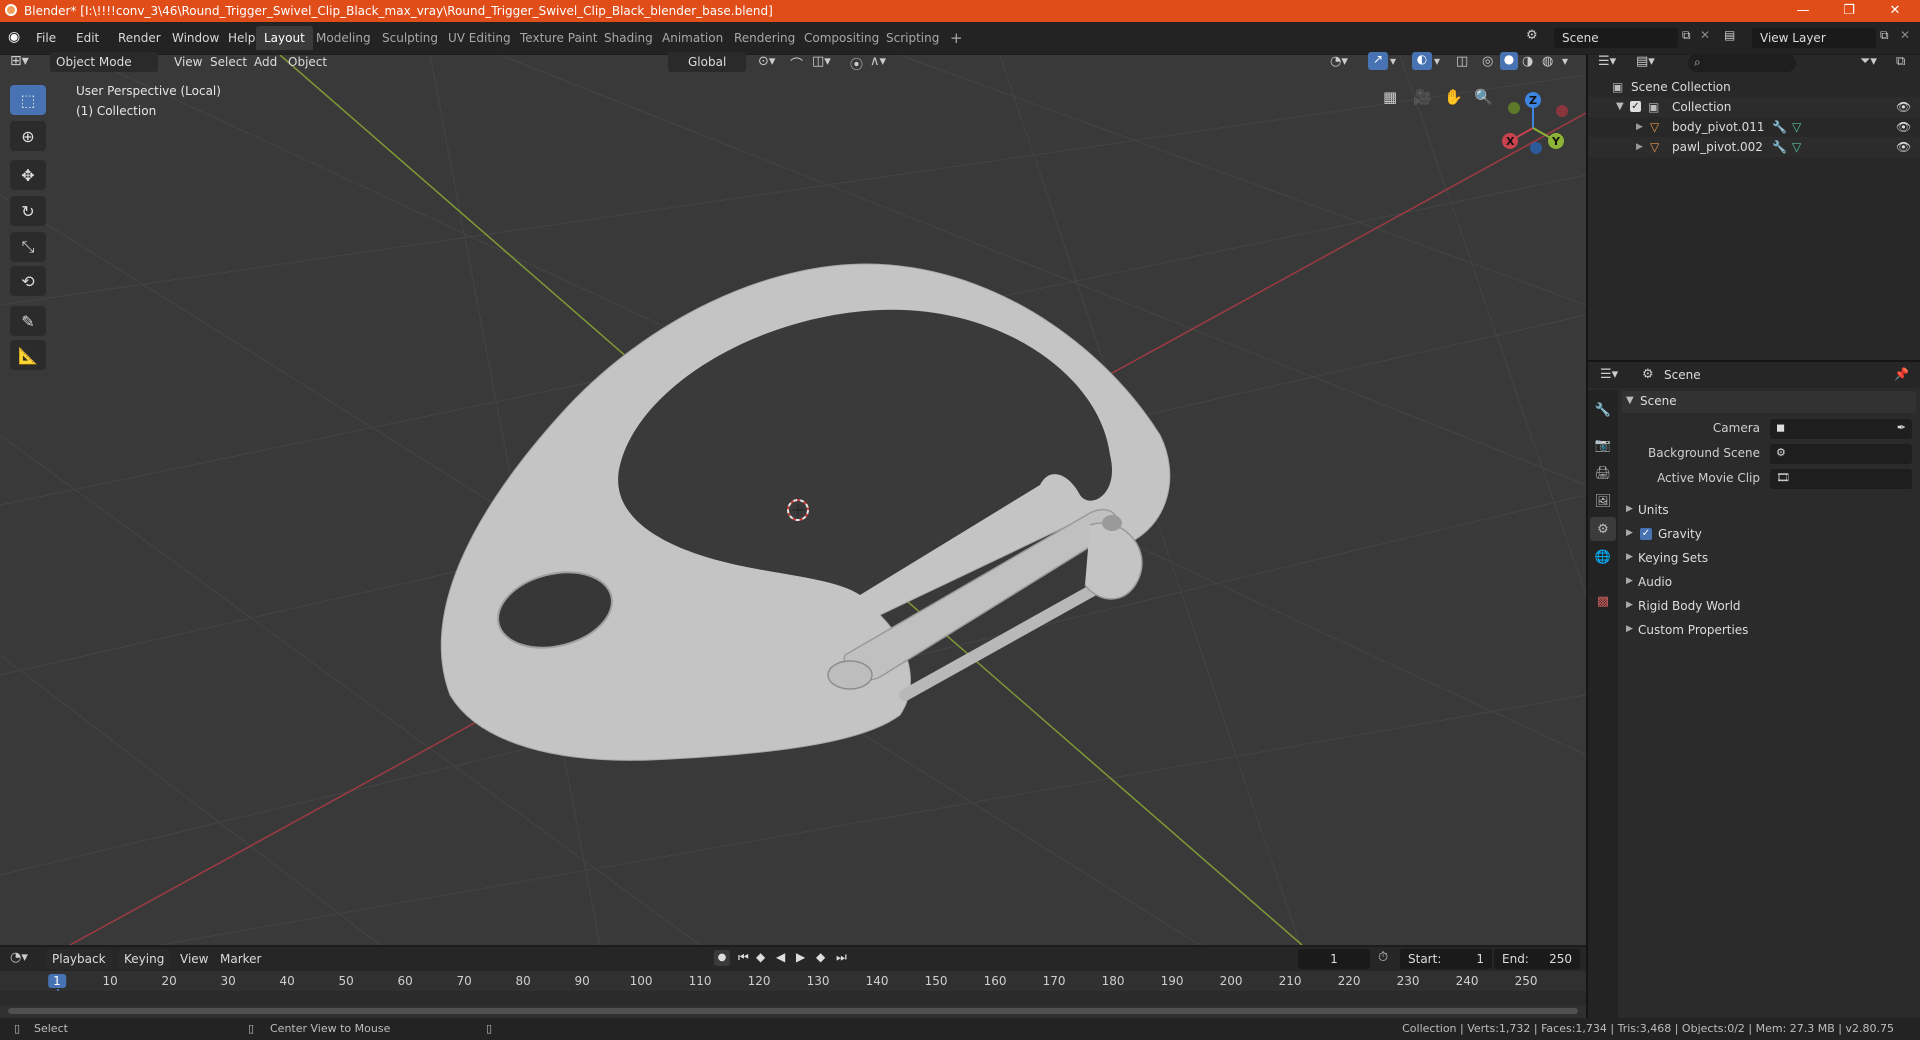  What do you see at coordinates (139, 38) in the screenshot?
I see `menu-render: Render` at bounding box center [139, 38].